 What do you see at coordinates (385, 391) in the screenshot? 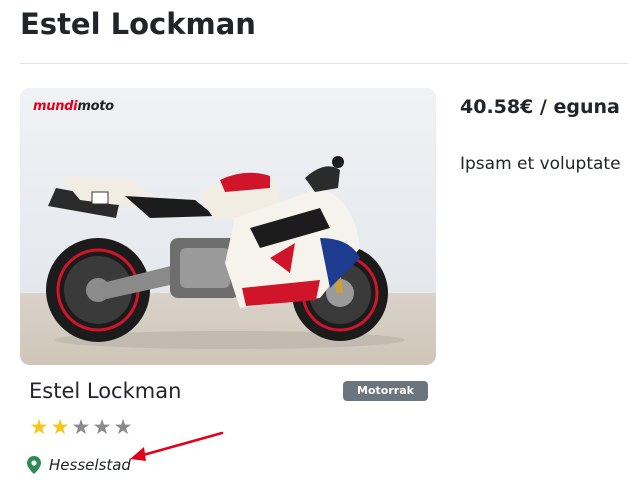
I see `category-badge: Motorrak` at bounding box center [385, 391].